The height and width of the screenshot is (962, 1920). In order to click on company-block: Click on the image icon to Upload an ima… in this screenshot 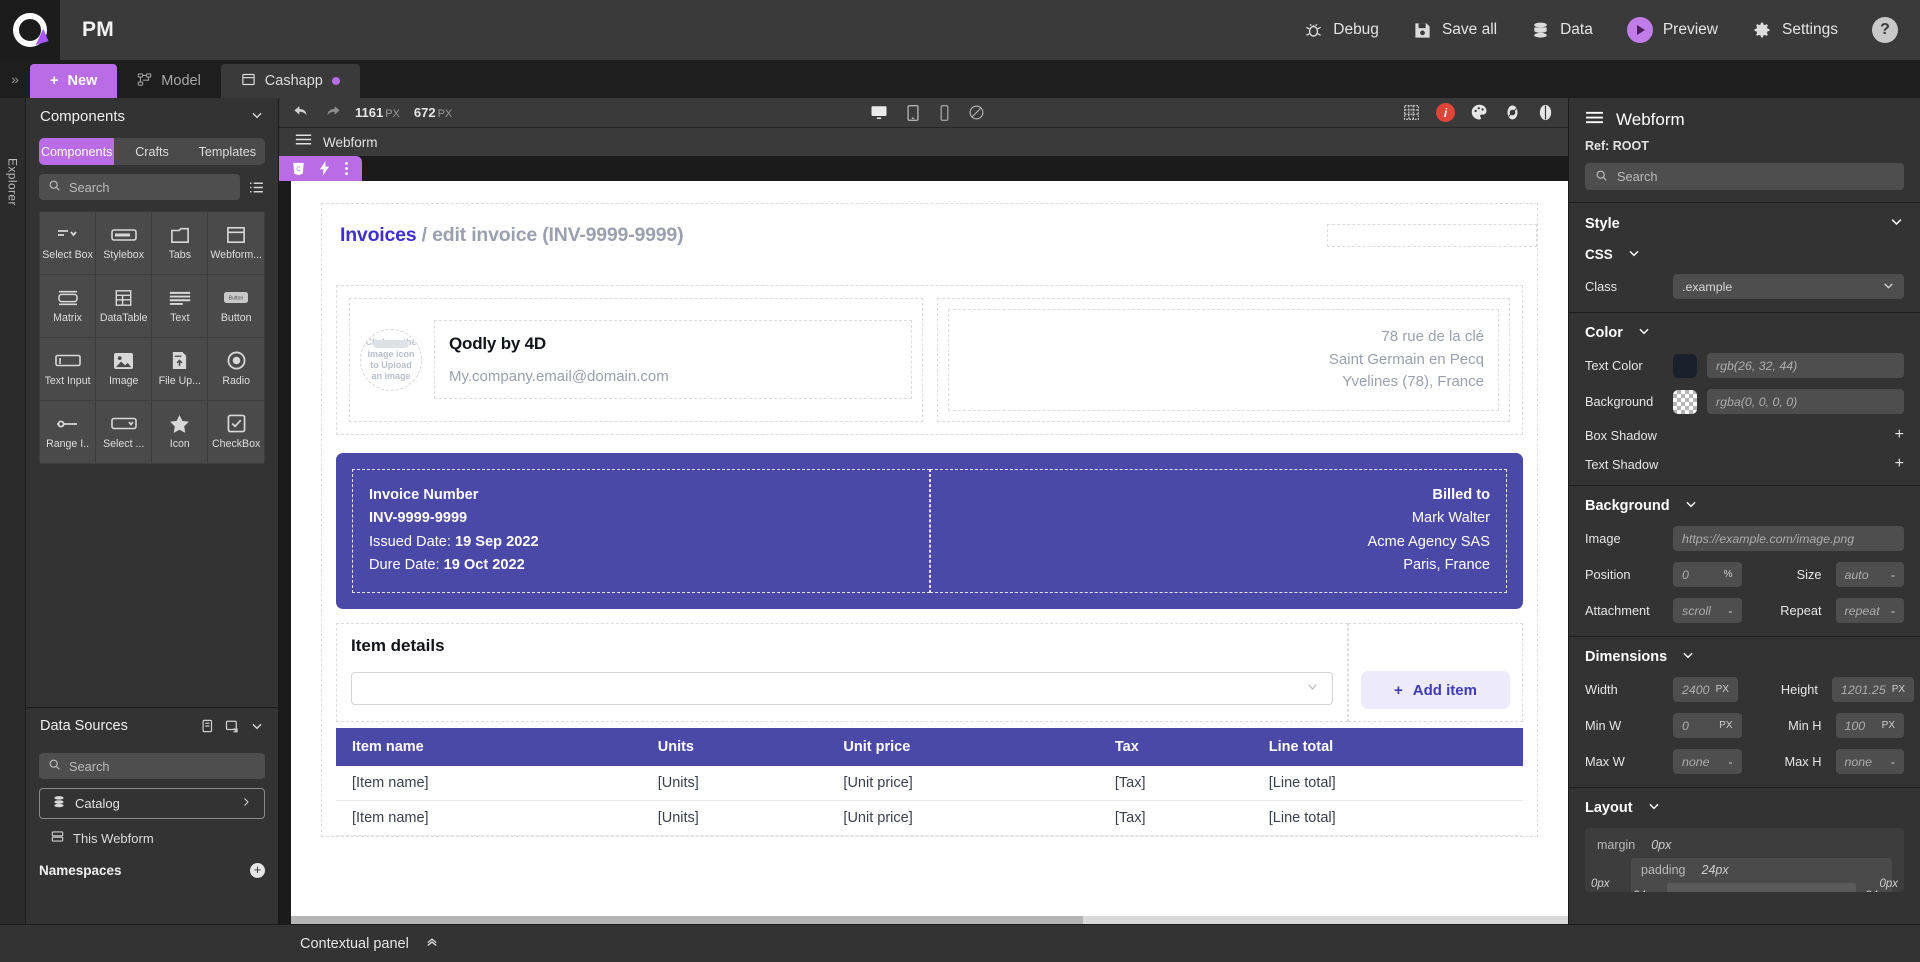, I will do `click(636, 360)`.